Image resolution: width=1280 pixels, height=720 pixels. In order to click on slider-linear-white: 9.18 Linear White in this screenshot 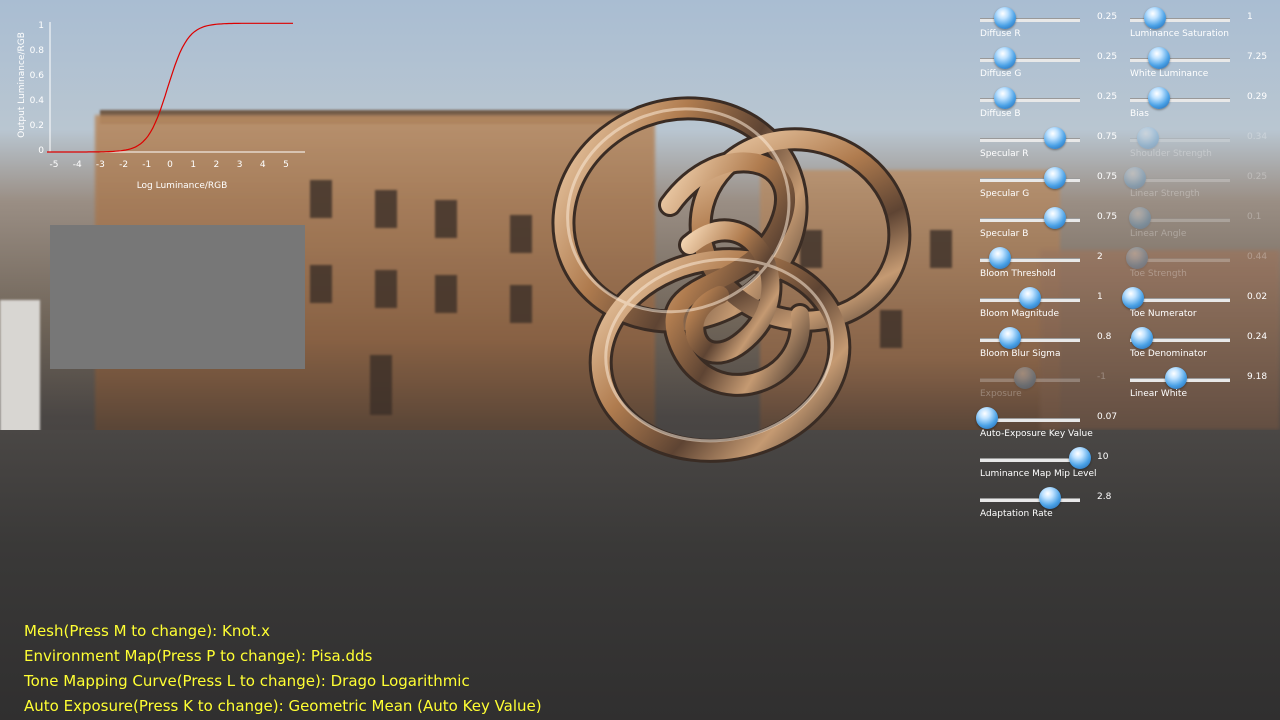, I will do `click(1205, 382)`.